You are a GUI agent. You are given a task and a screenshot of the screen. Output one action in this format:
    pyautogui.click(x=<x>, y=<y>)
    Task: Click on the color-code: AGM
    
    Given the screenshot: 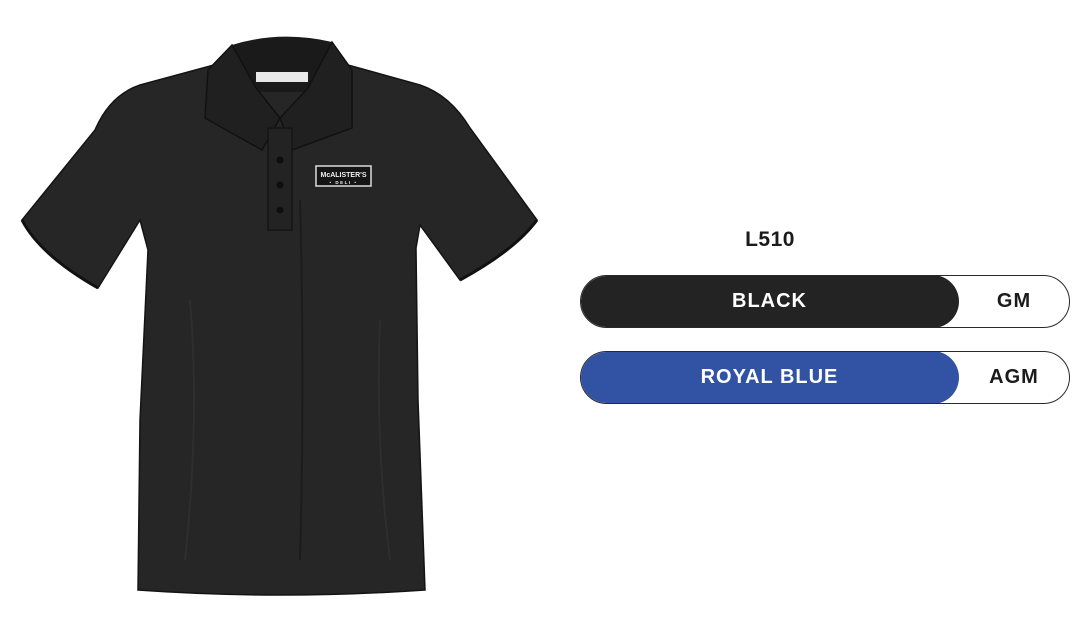 What is the action you would take?
    pyautogui.click(x=1014, y=377)
    